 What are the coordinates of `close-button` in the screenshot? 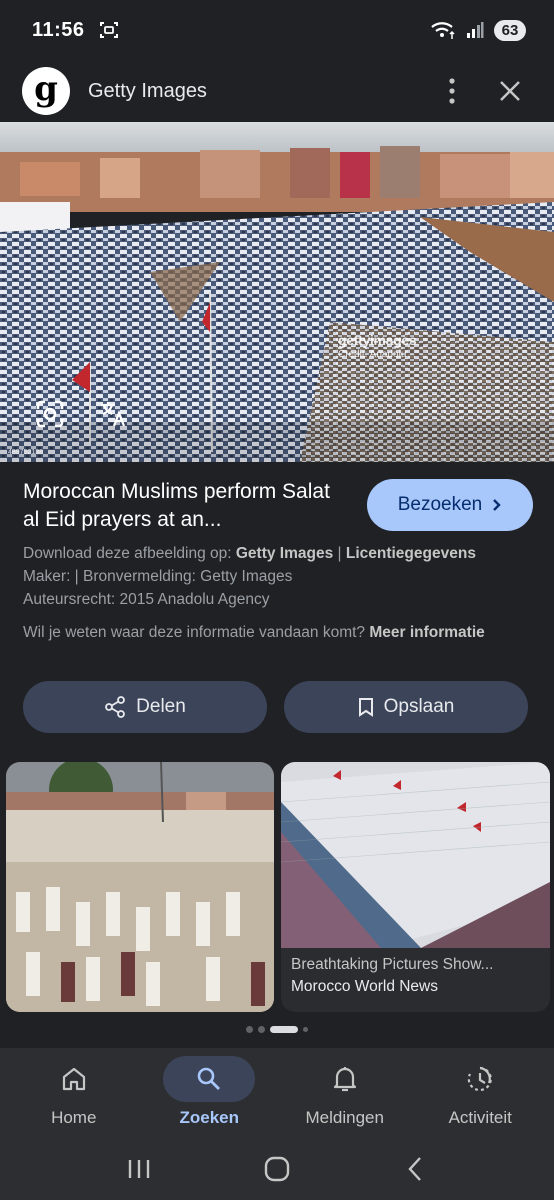 It's located at (510, 91).